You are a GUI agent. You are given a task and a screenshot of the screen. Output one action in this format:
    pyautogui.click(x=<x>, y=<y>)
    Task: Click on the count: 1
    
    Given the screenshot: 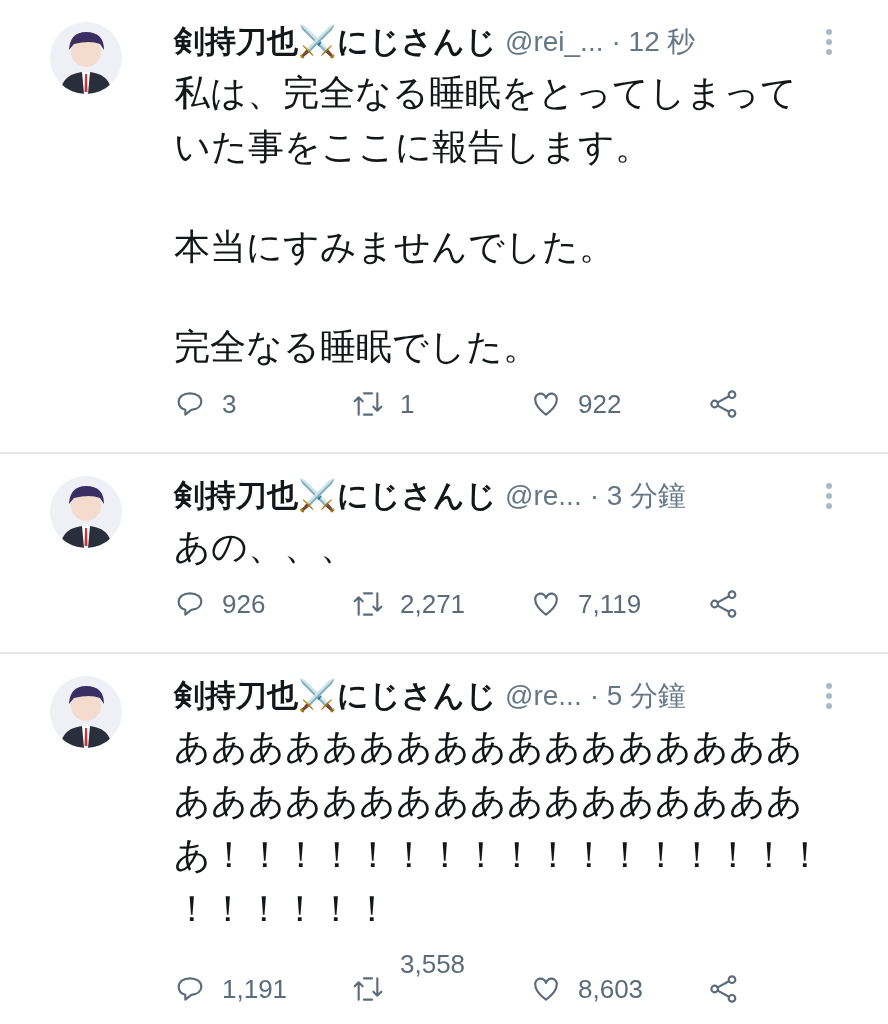 What is the action you would take?
    pyautogui.click(x=407, y=404)
    